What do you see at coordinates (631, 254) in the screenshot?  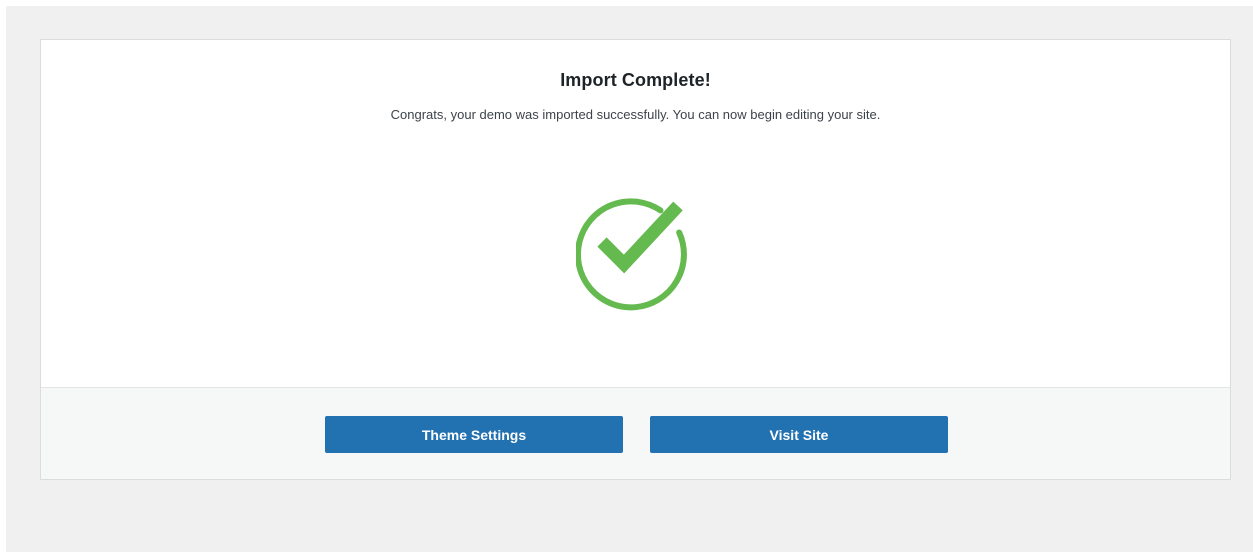 I see `checkmark-circle-icon` at bounding box center [631, 254].